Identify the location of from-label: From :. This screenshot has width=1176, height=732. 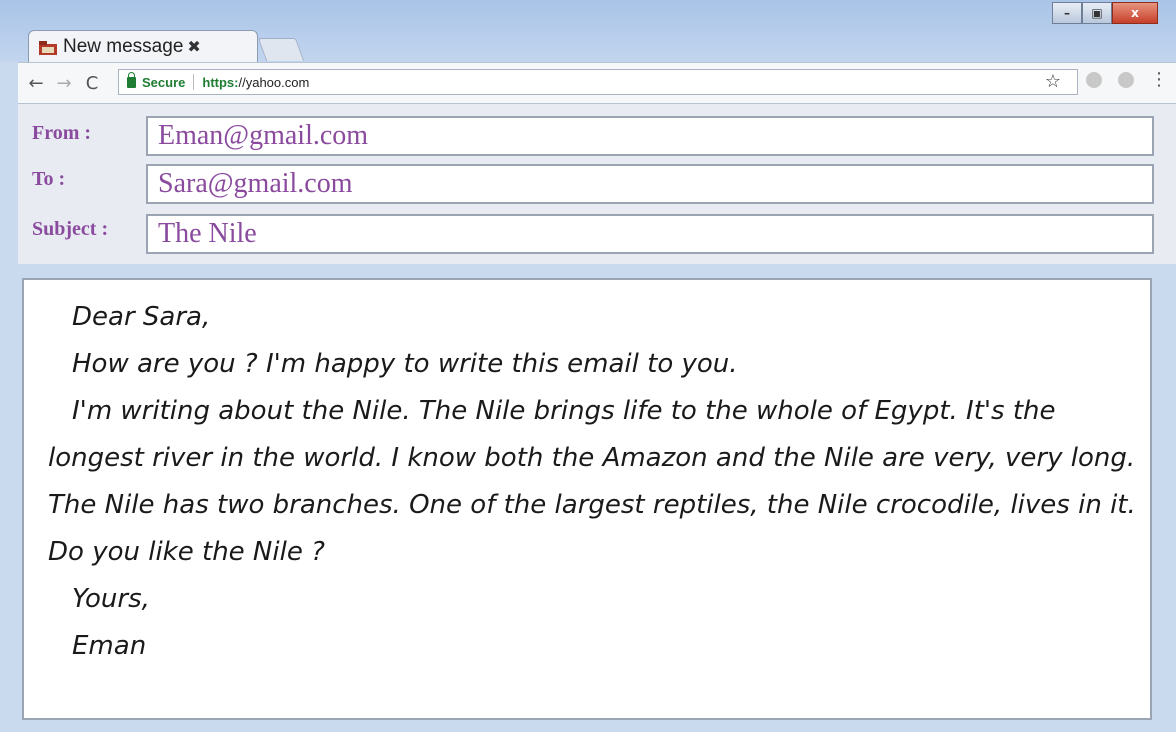
(62, 133).